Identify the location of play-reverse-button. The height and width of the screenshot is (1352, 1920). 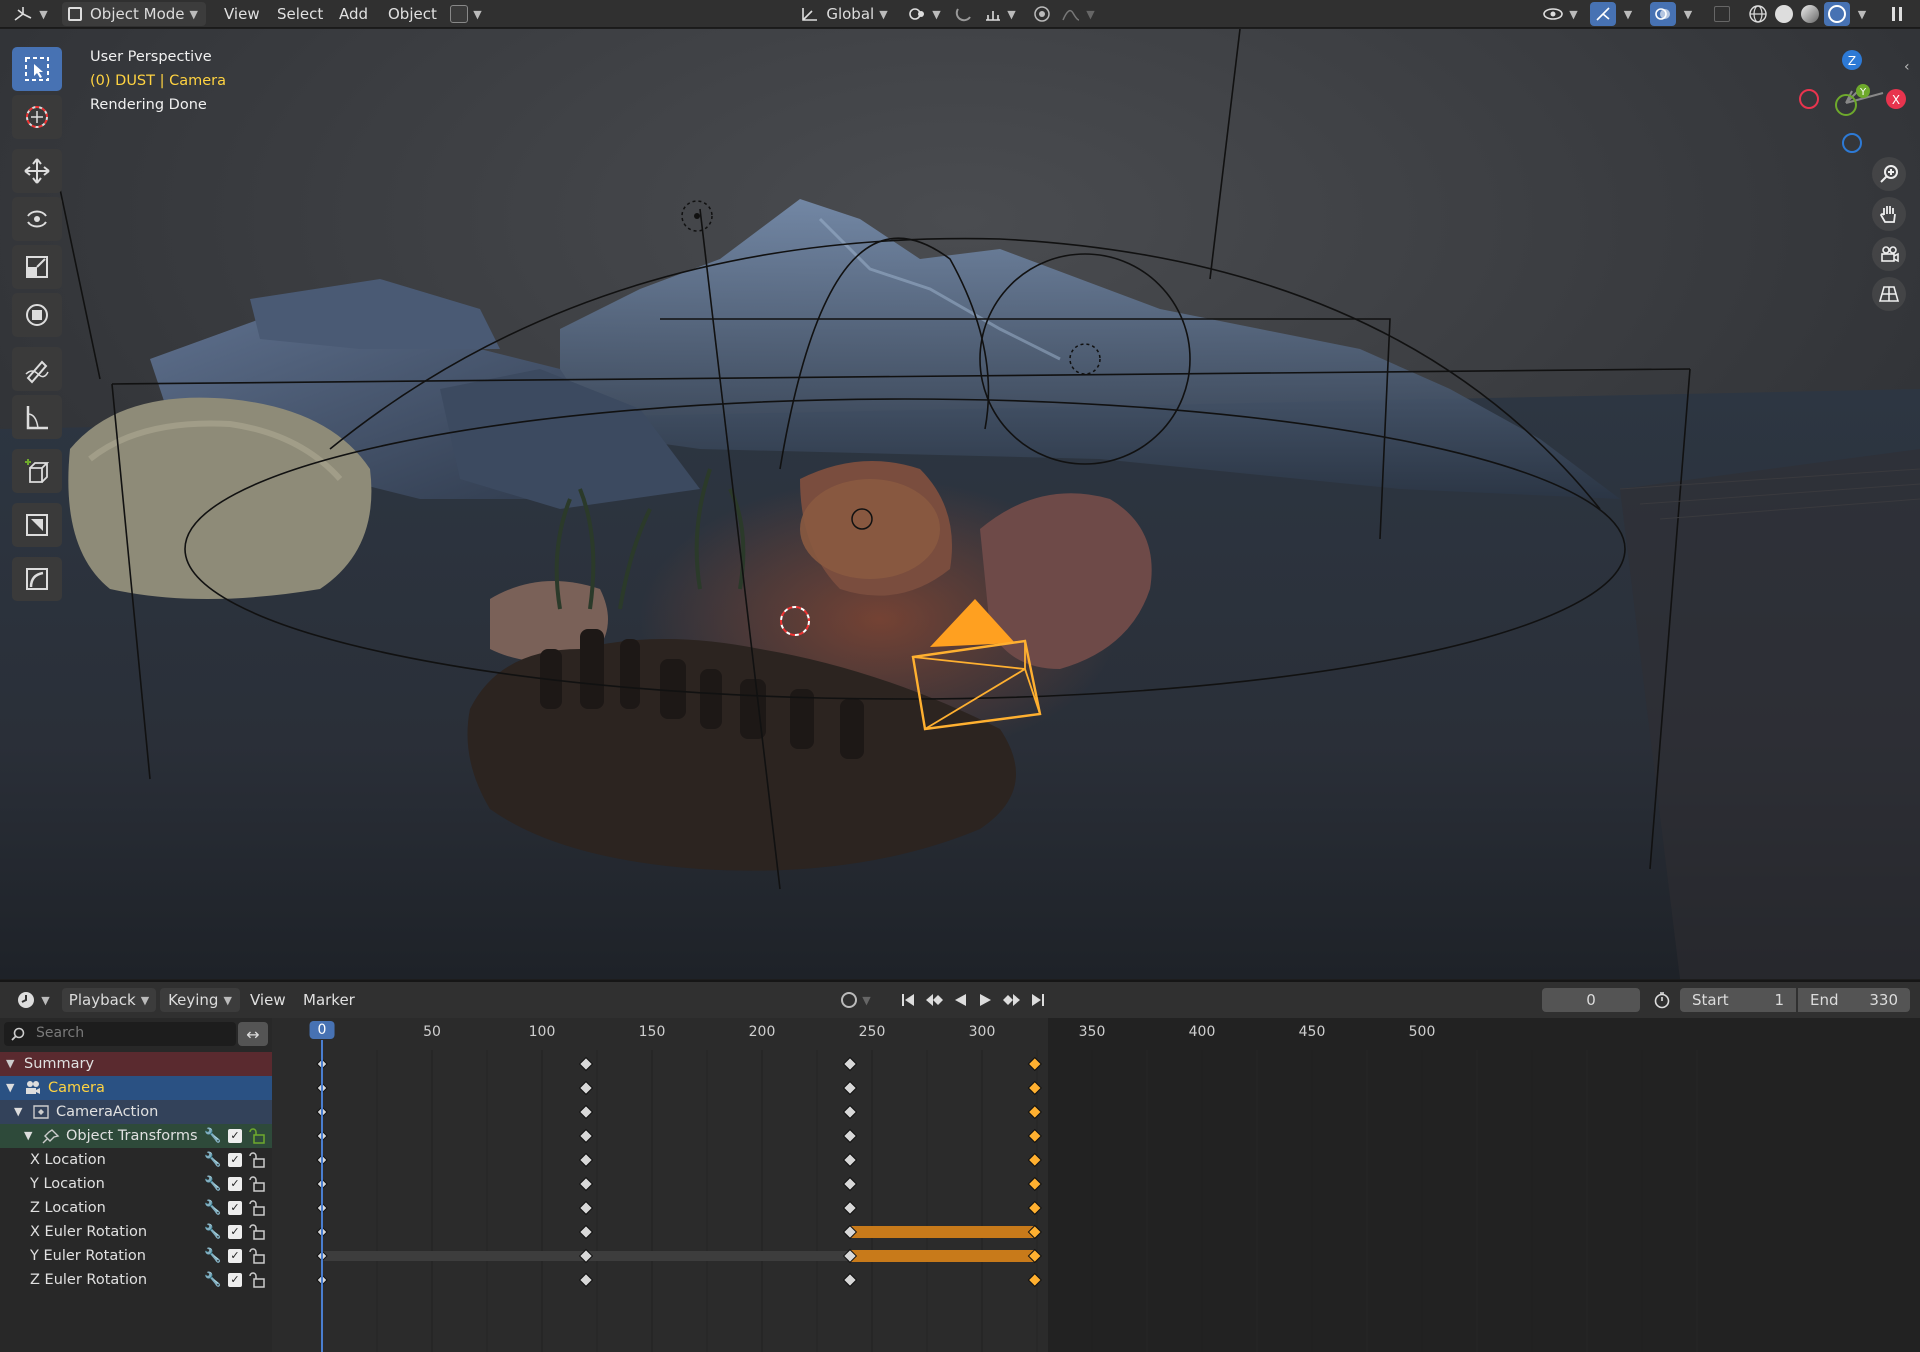
(960, 1000).